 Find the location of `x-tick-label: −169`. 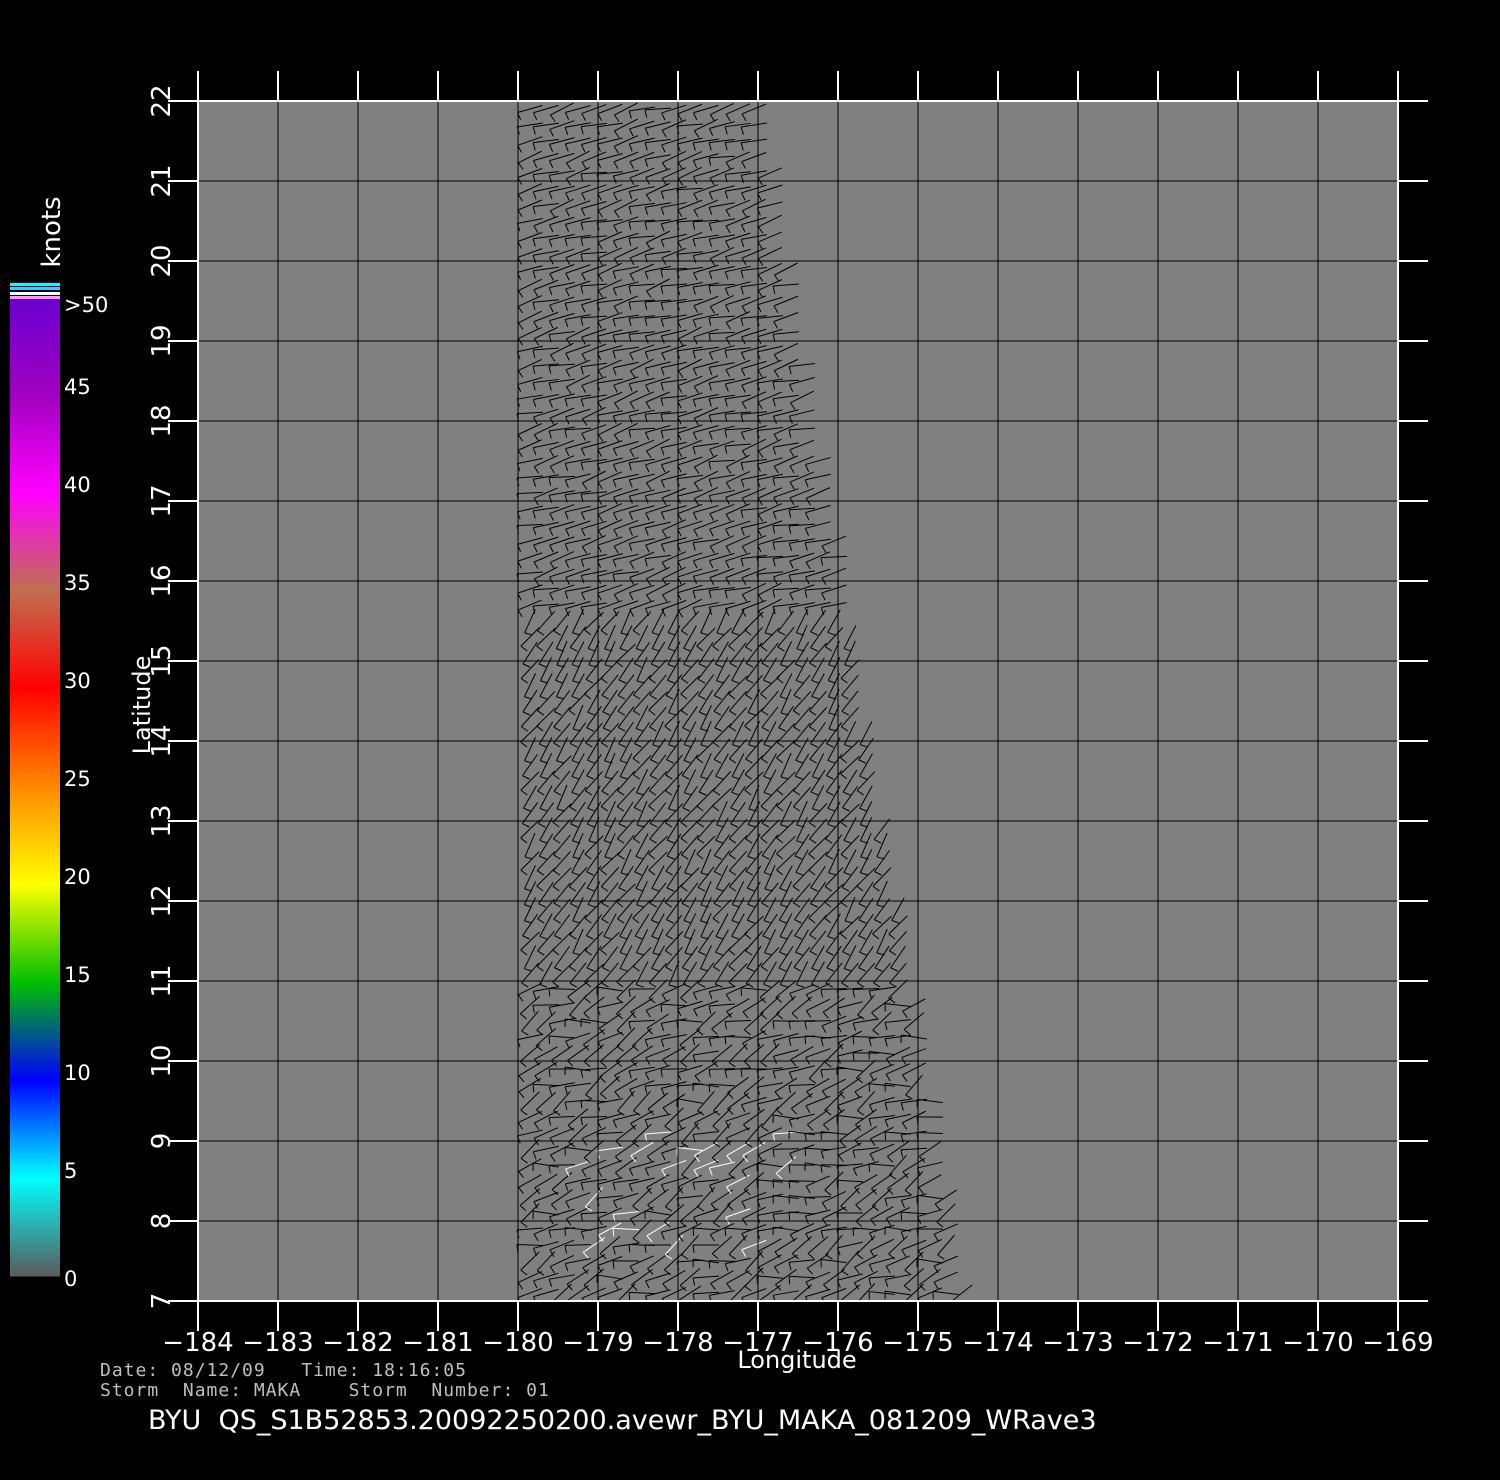

x-tick-label: −169 is located at coordinates (1397, 1343).